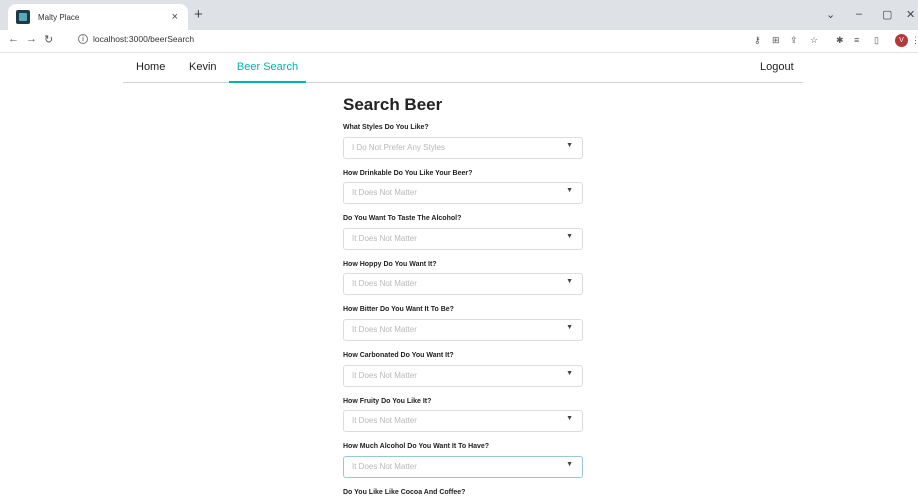 The width and height of the screenshot is (918, 499). Describe the element at coordinates (408, 173) in the screenshot. I see `question-label-drinkable: How Drinkable Do You Like Your Beer?` at that location.